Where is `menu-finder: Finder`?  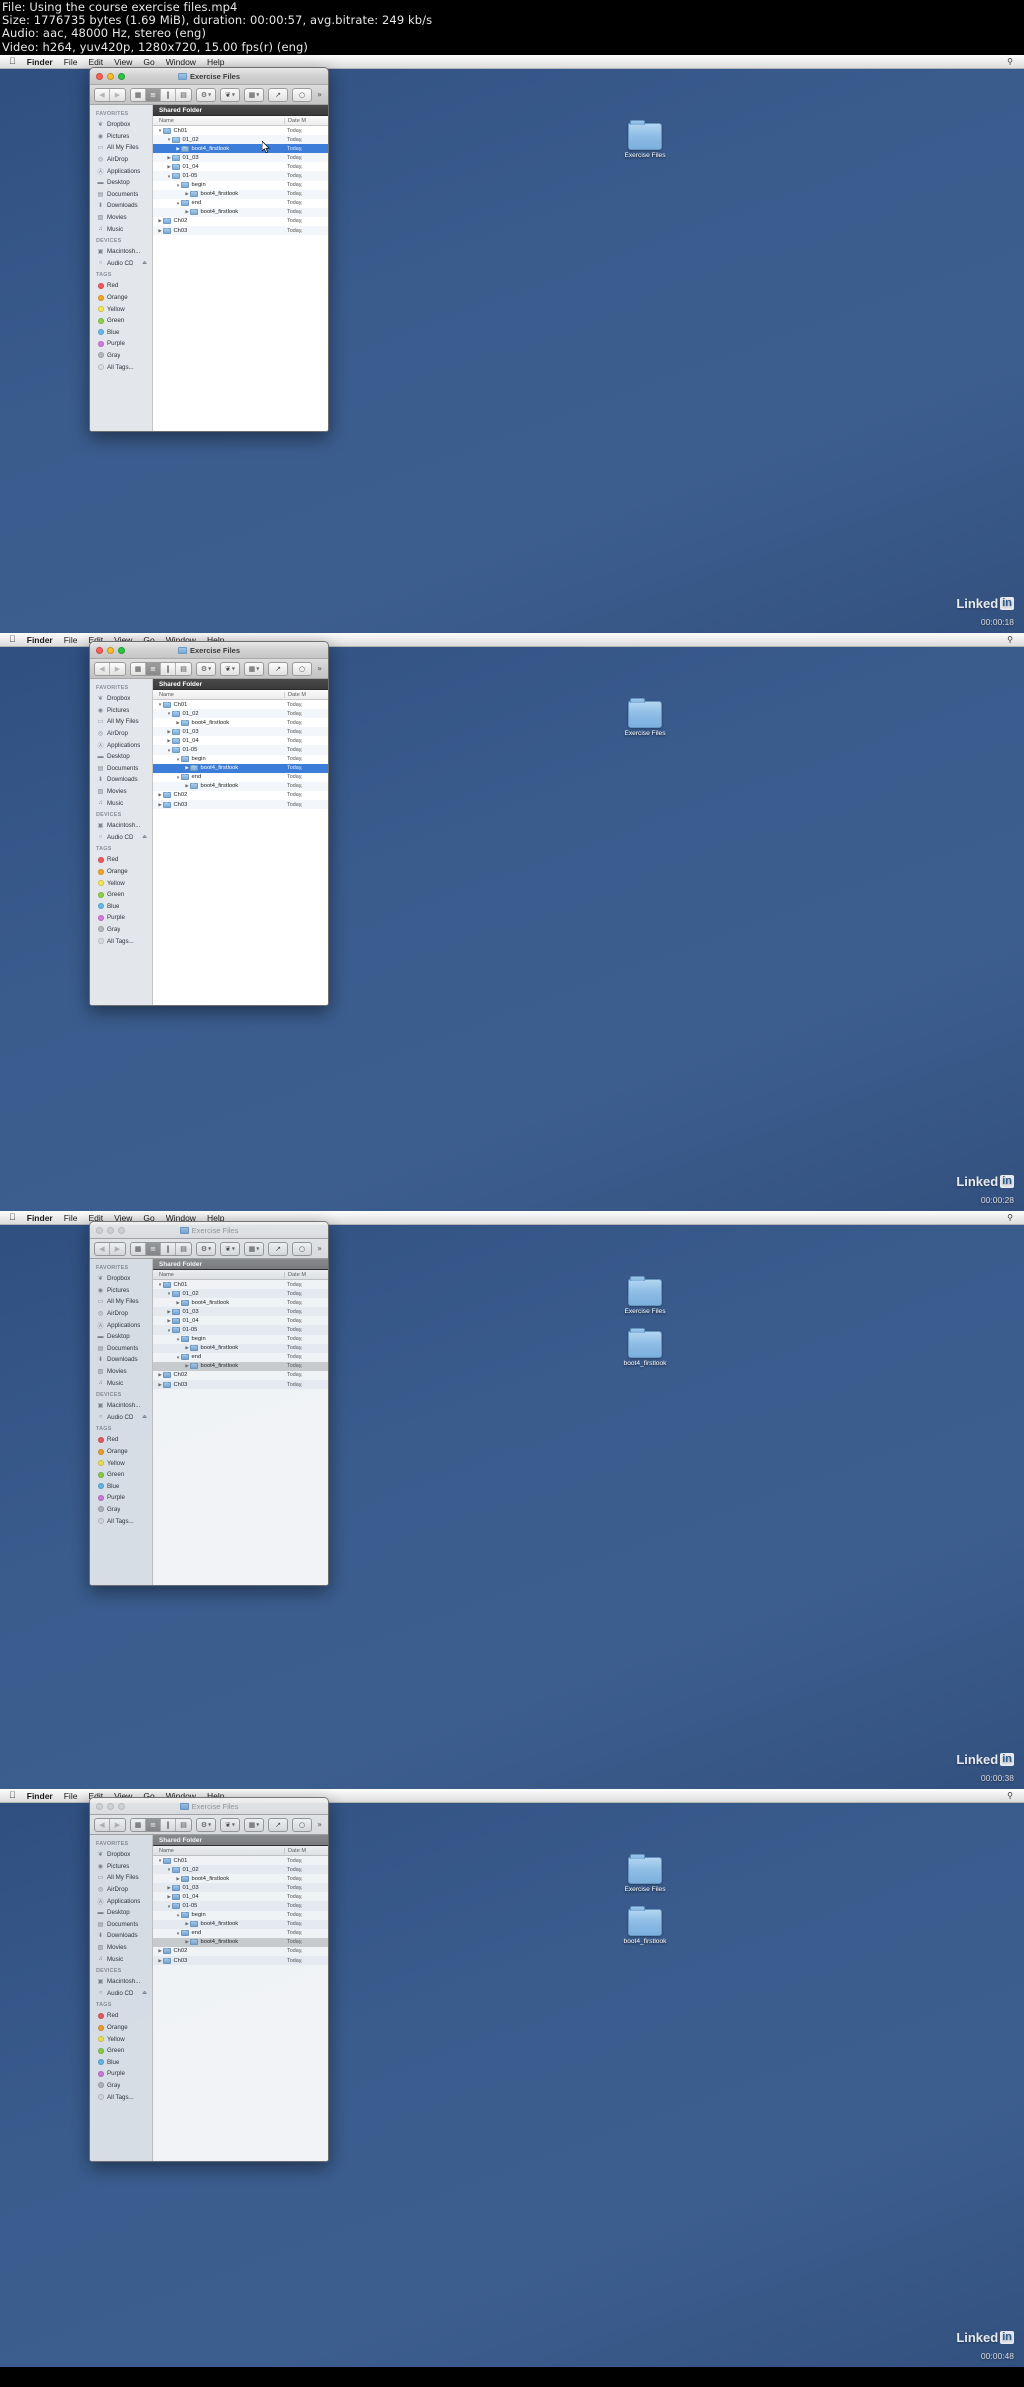
menu-finder: Finder is located at coordinates (40, 1796).